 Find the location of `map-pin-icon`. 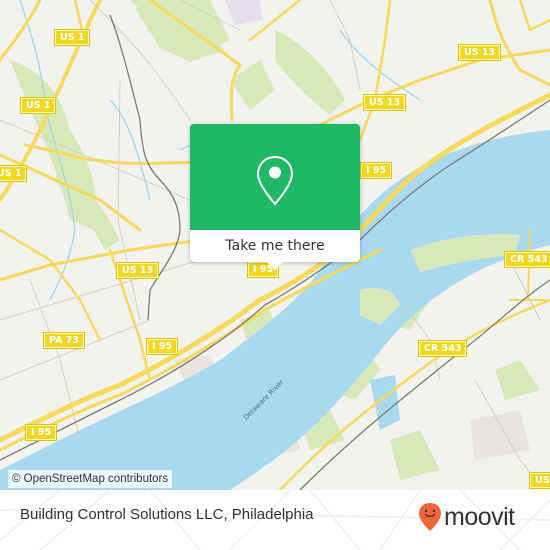

map-pin-icon is located at coordinates (275, 180).